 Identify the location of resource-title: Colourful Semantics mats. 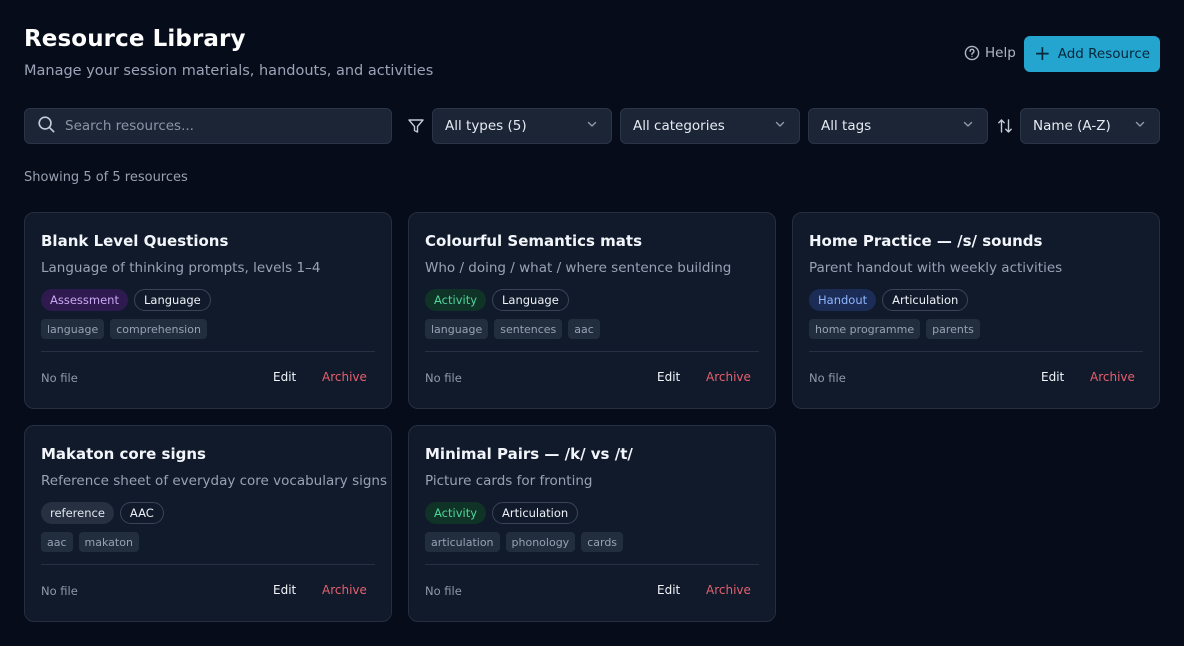
(534, 241).